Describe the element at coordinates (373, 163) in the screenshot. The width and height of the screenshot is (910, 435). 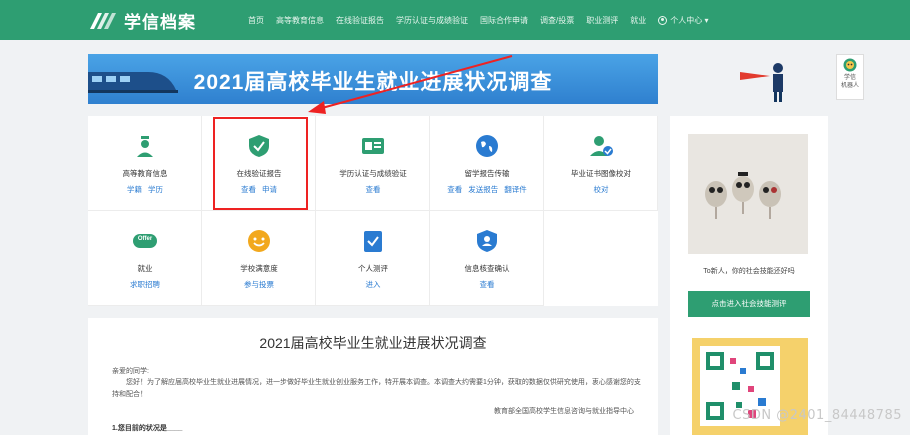
I see `service-certificate-card: 学历认证与成绩验证 查看` at that location.